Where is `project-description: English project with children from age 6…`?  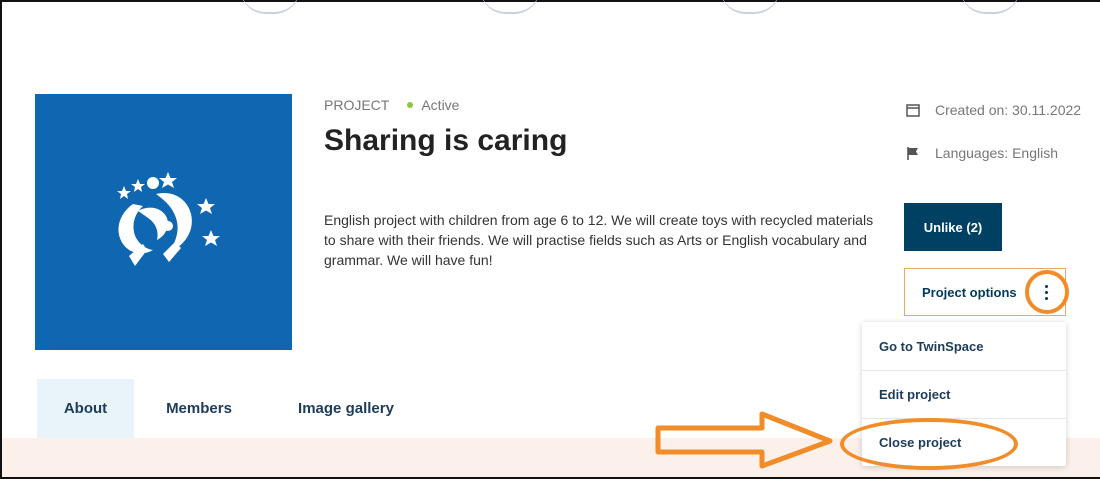
project-description: English project with children from age 6… is located at coordinates (599, 240).